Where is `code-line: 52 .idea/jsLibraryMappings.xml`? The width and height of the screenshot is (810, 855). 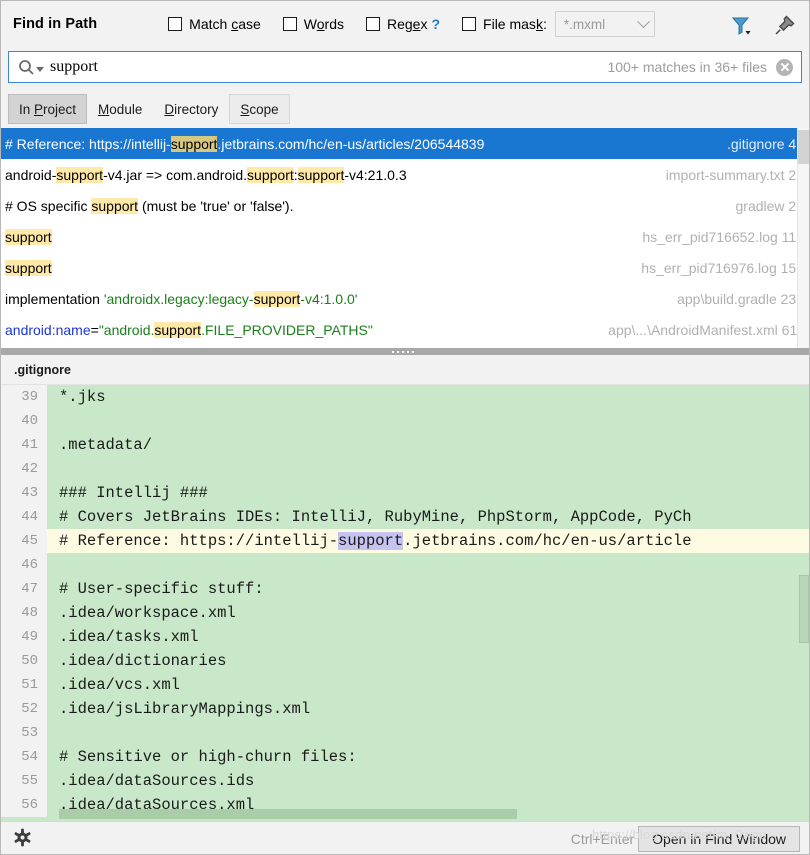 code-line: 52 .idea/jsLibraryMappings.xml is located at coordinates (405, 709).